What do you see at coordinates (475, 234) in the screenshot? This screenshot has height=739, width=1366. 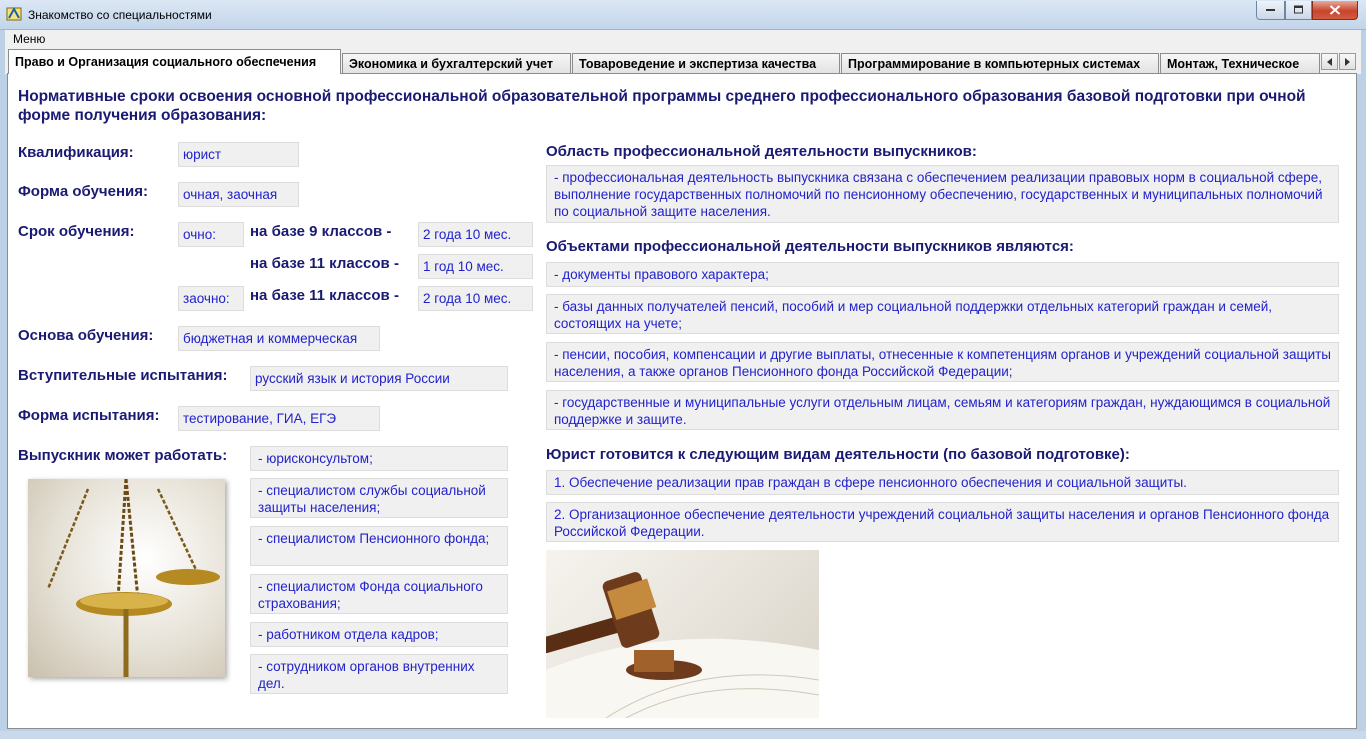 I see `term-value-1: 2 года 10 мес.` at bounding box center [475, 234].